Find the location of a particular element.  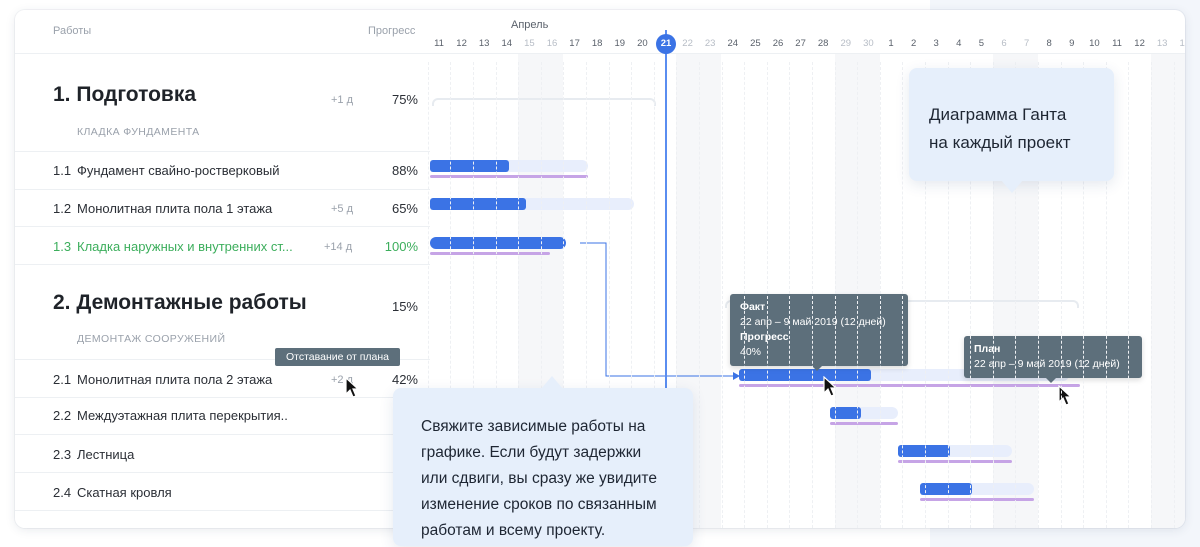

task-number: 1.1 is located at coordinates (62, 170).